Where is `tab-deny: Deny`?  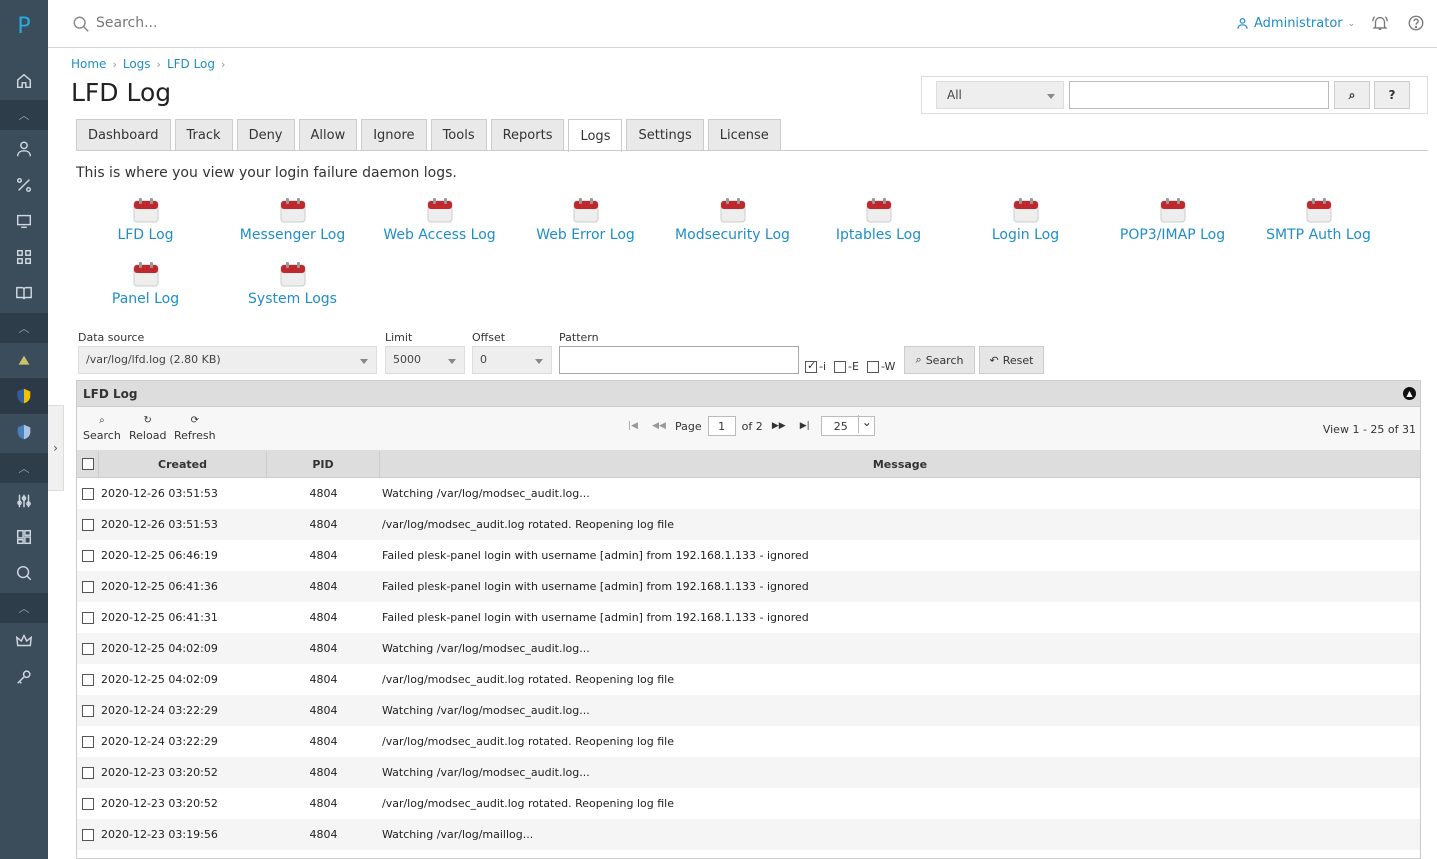
tab-deny: Deny is located at coordinates (265, 135).